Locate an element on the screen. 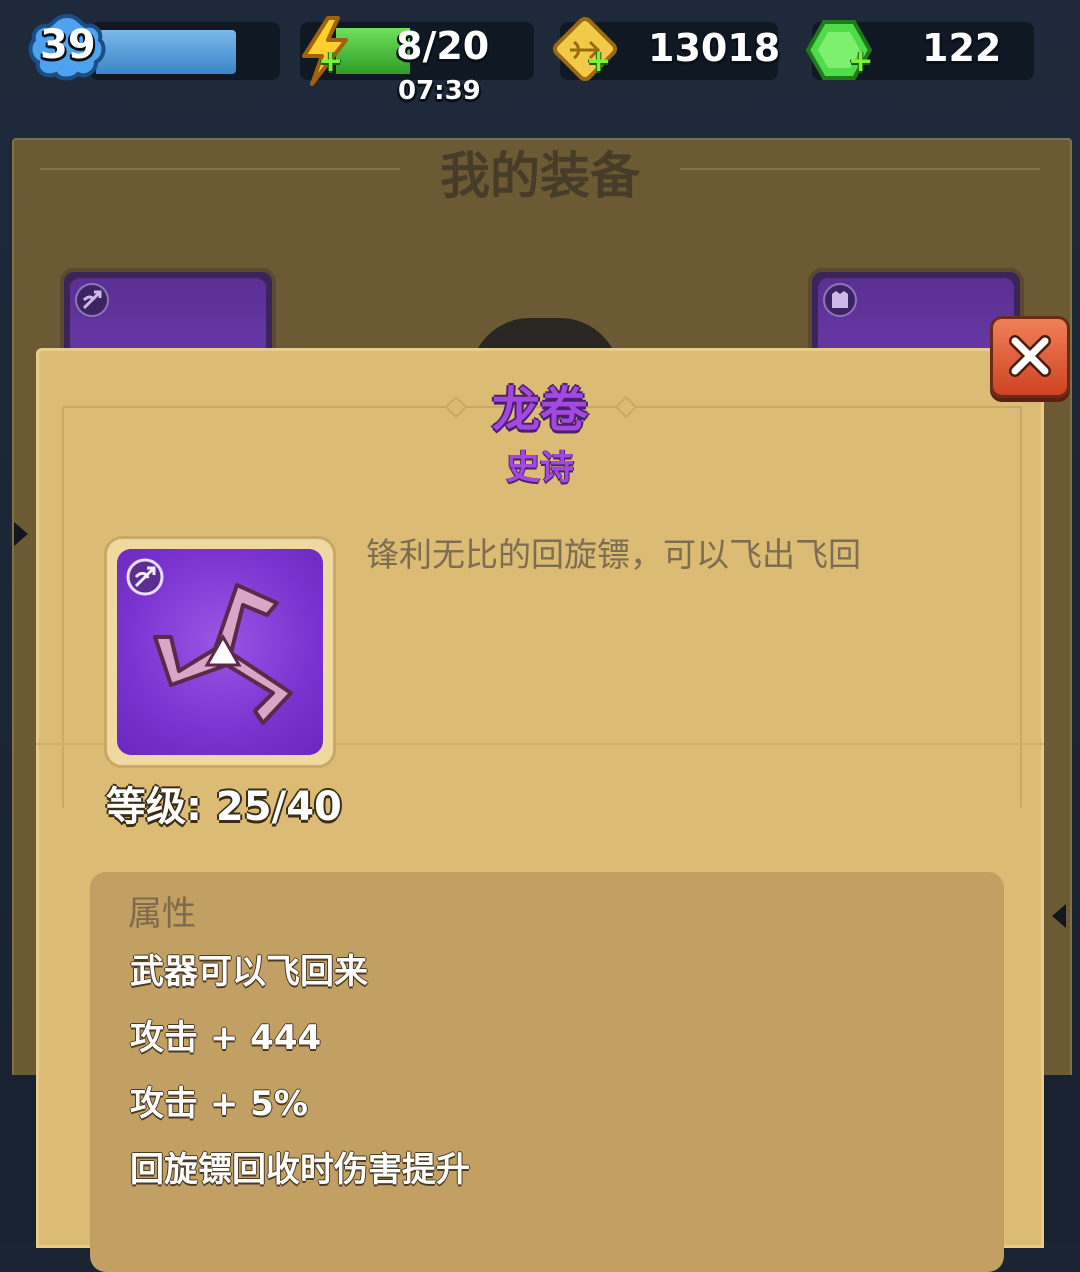 The height and width of the screenshot is (1272, 1080). gem-plus-icon: + is located at coordinates (860, 61).